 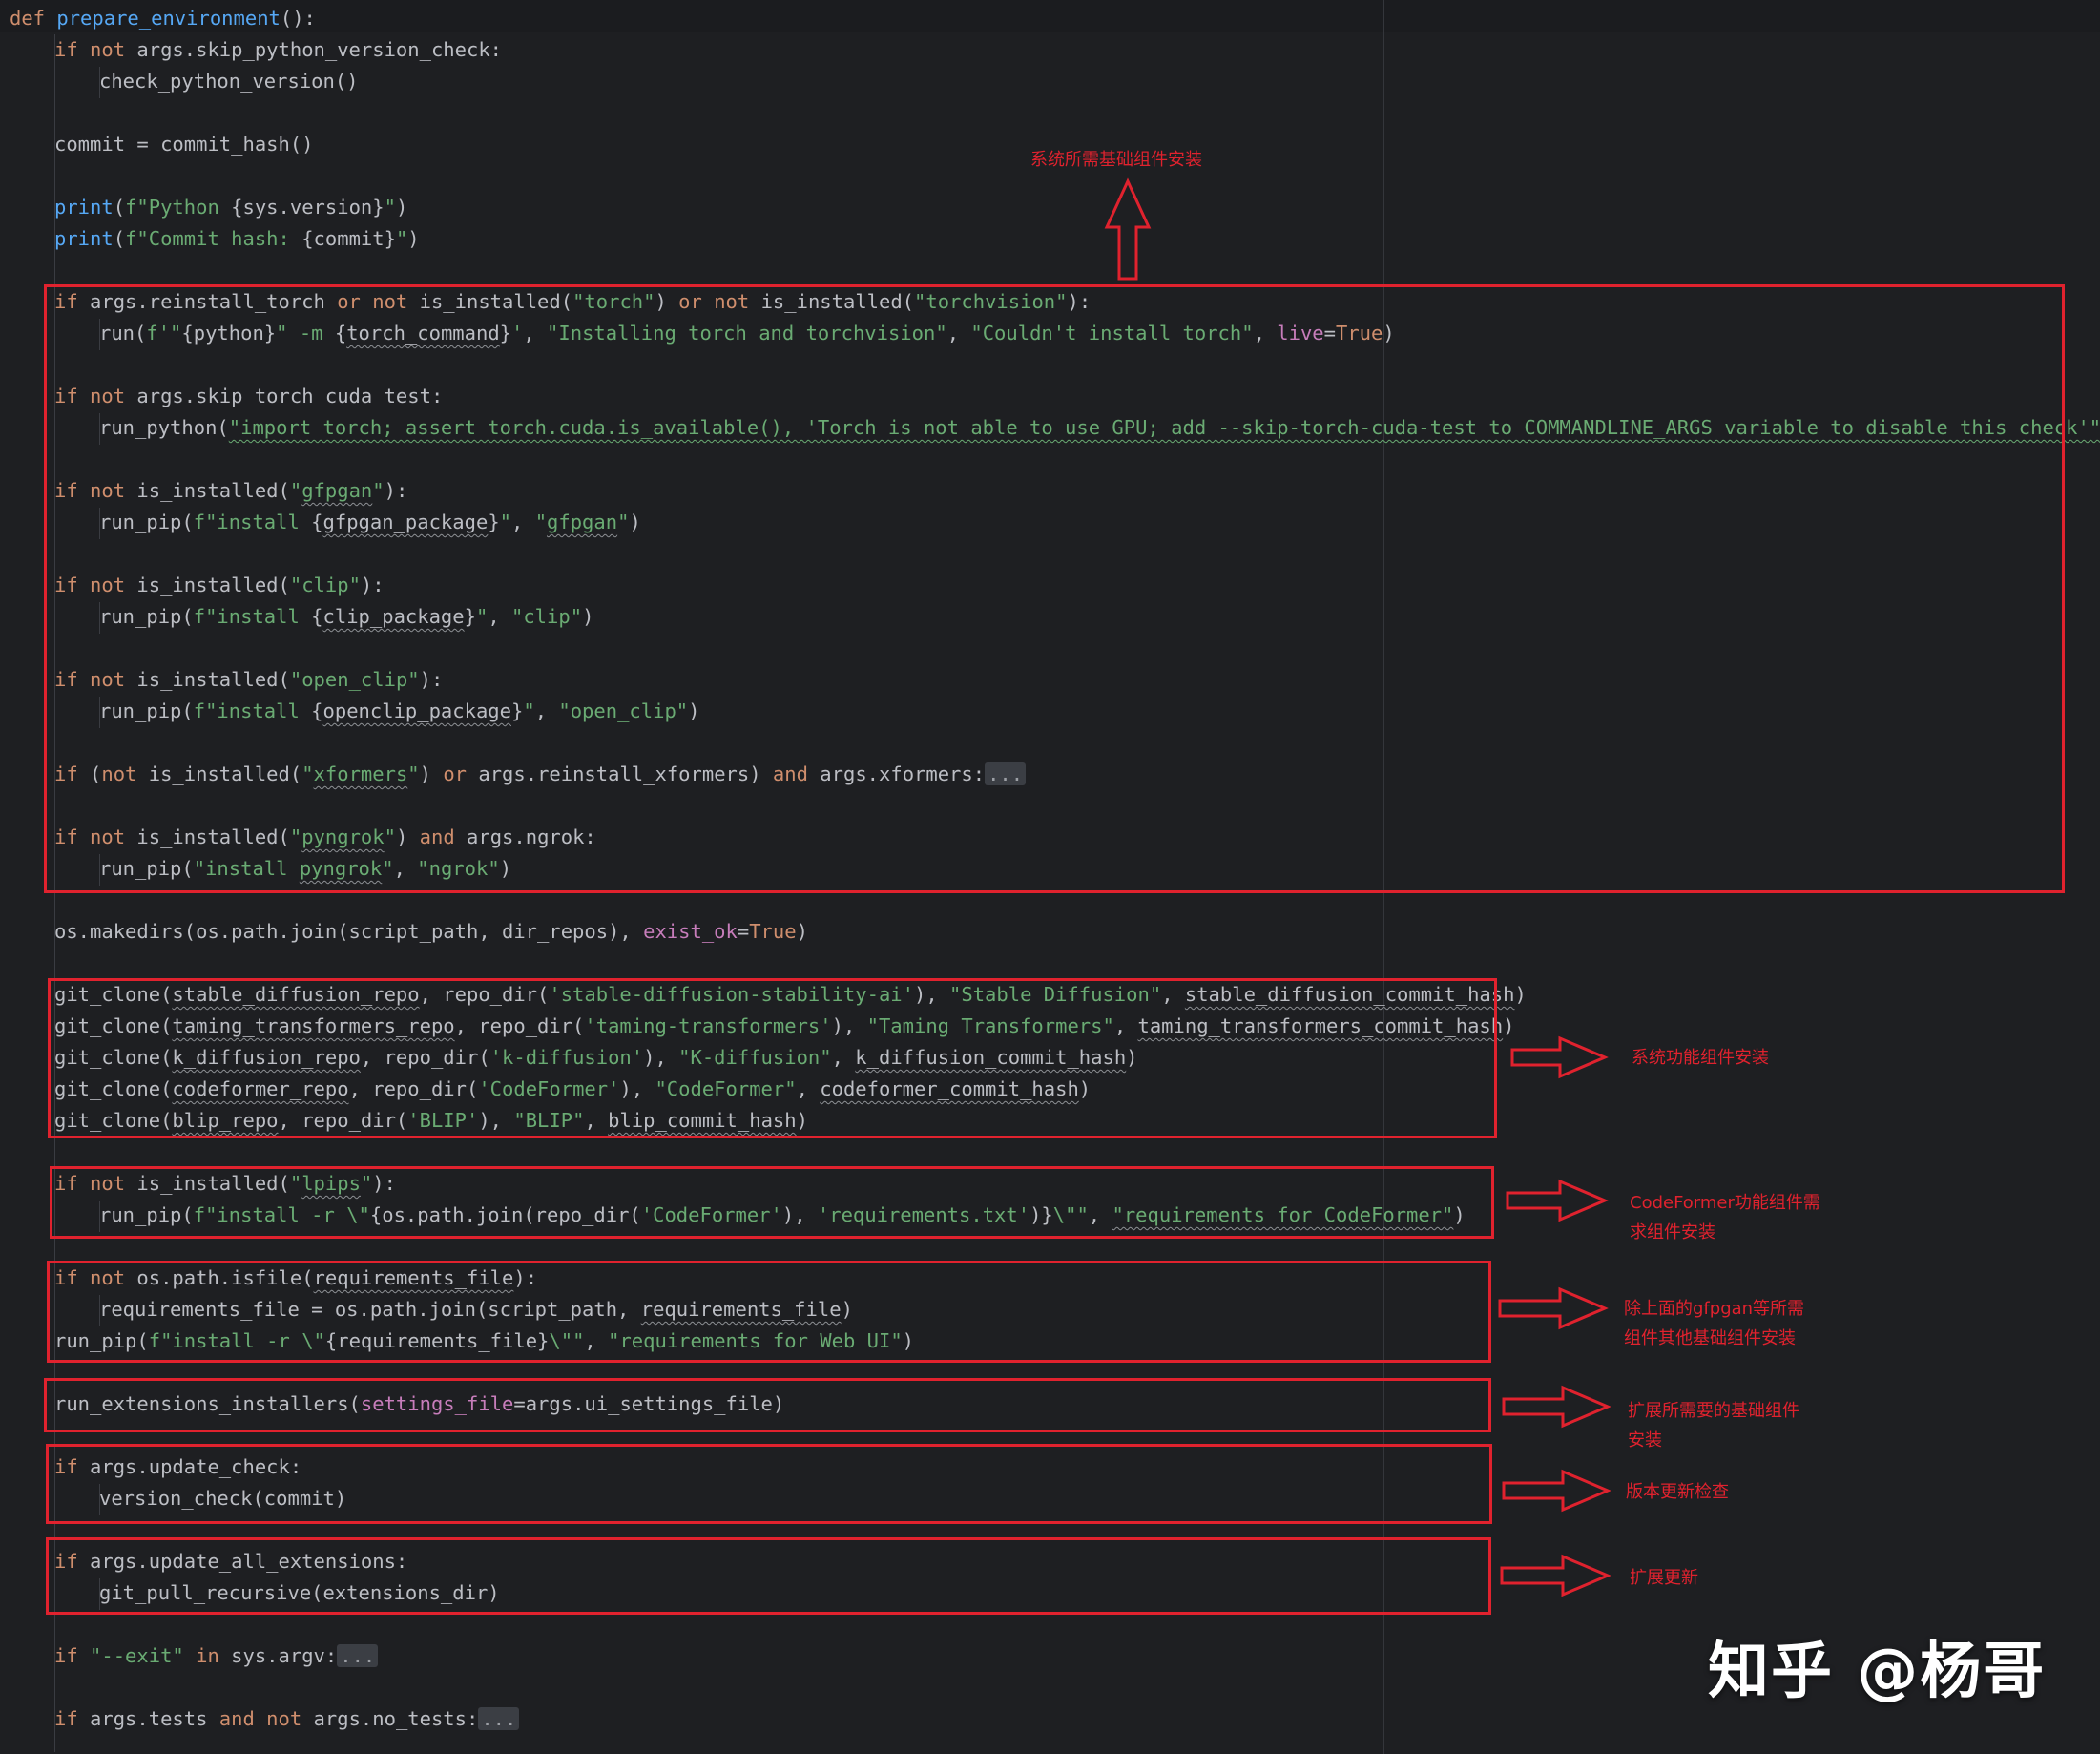 I want to click on annotation-label: 系统功能组件安装, so click(x=1701, y=1058).